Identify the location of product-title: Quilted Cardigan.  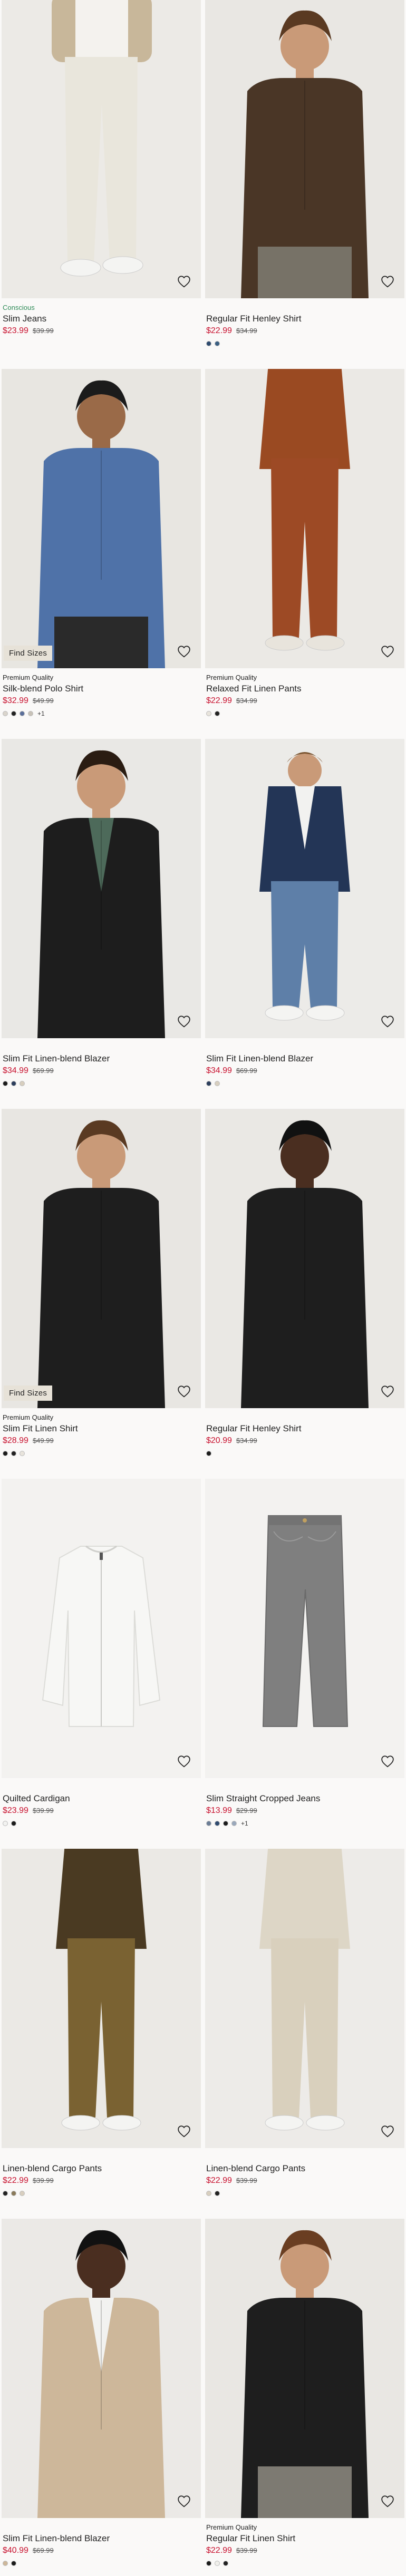
(101, 1798).